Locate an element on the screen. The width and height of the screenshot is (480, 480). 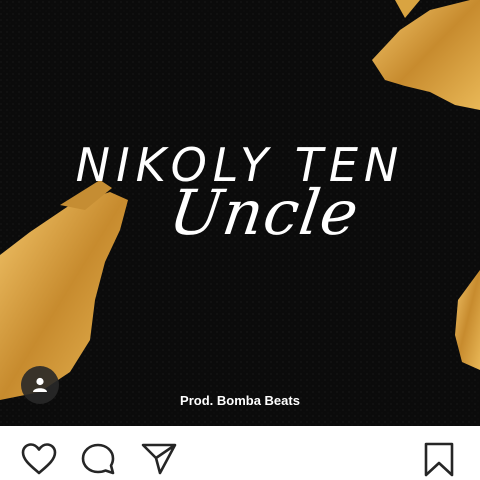
like-button is located at coordinates (40, 459).